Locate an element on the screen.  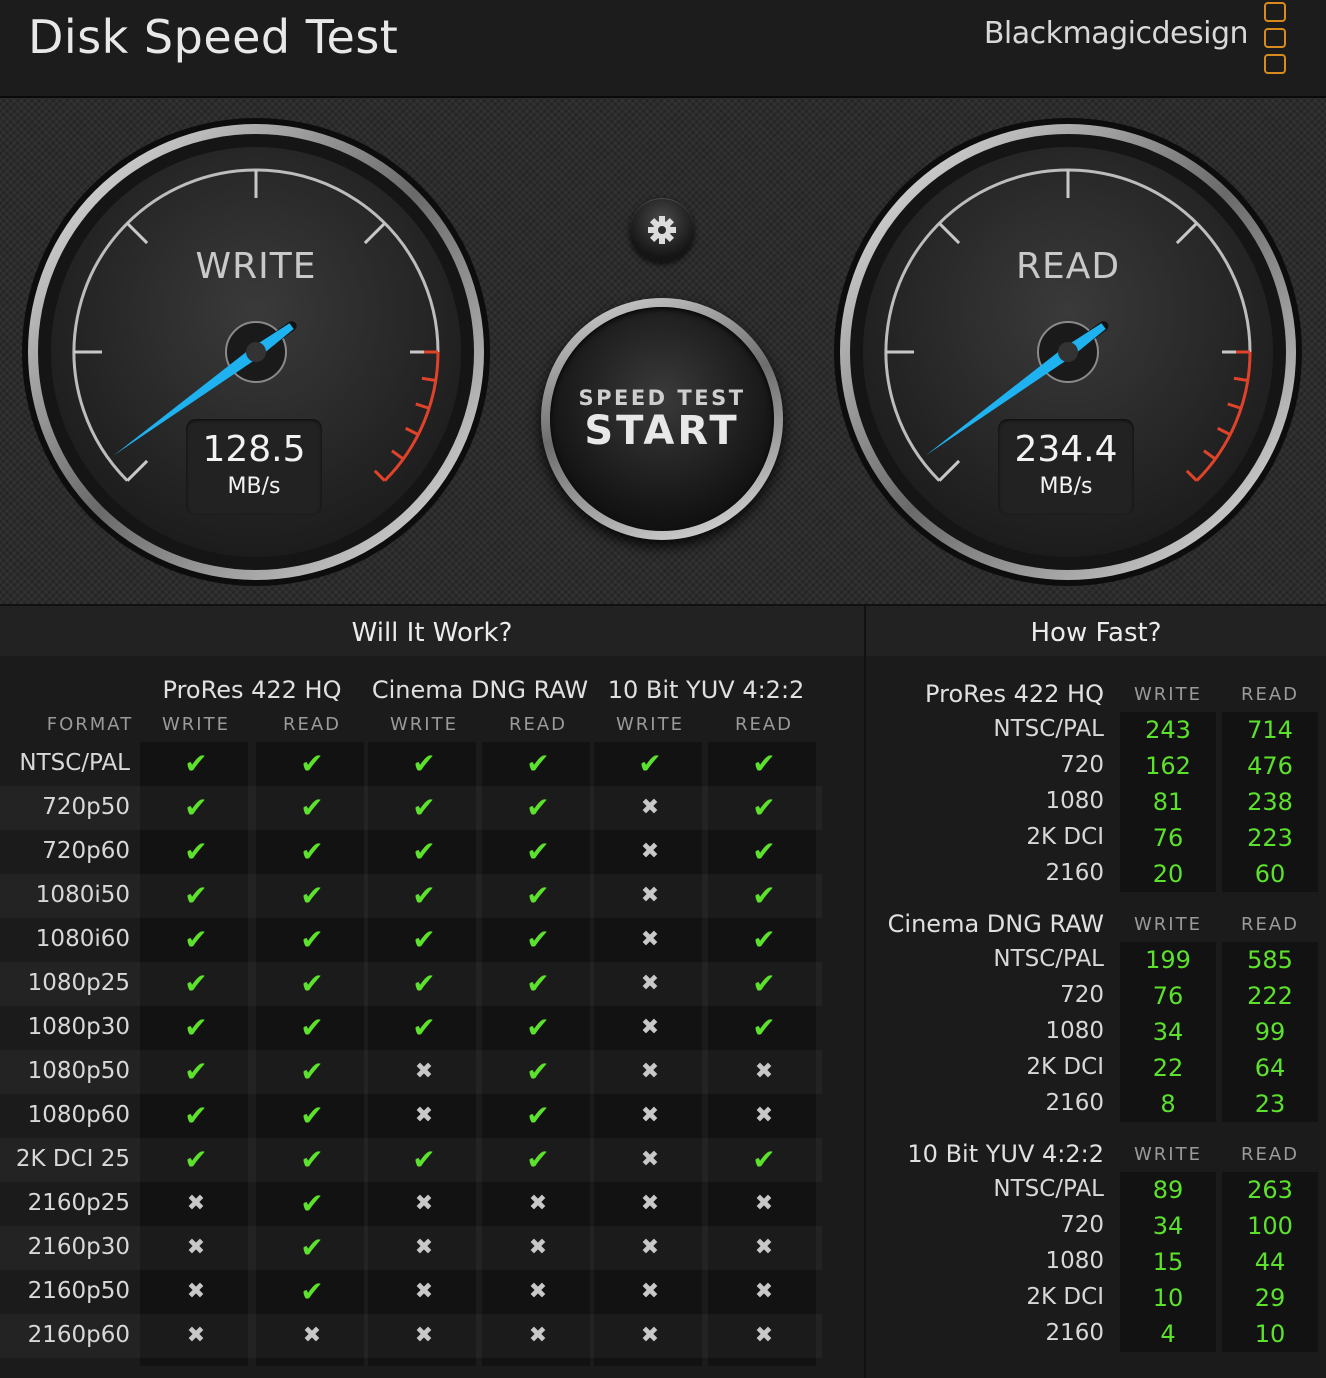
speed-group-header: ProRes 422 HQ is located at coordinates (1014, 694).